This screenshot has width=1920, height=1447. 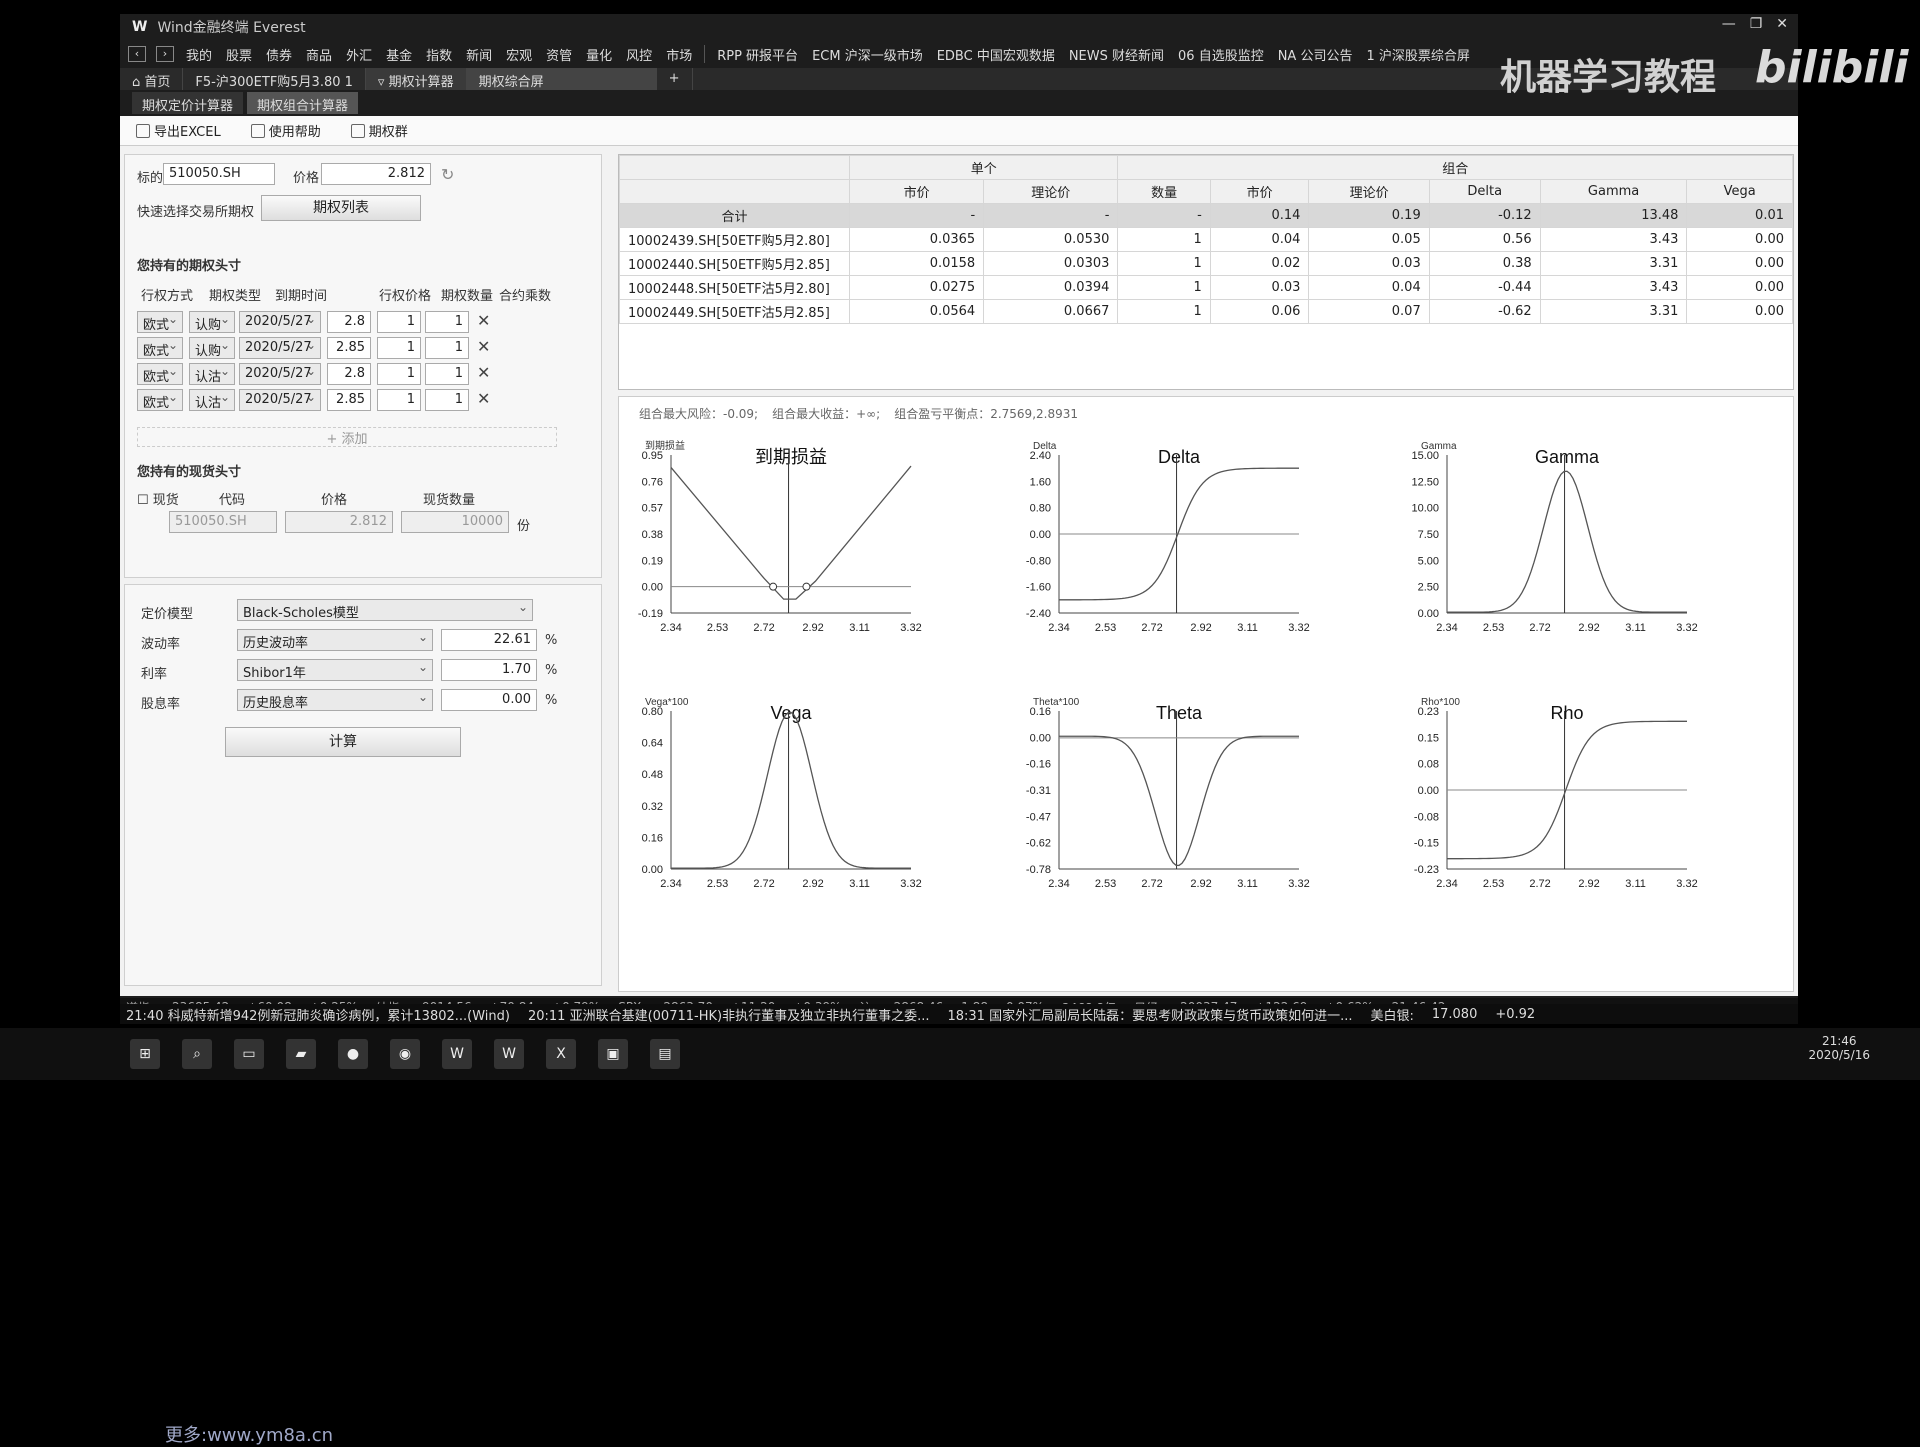 I want to click on menu-item: 指数, so click(x=439, y=54).